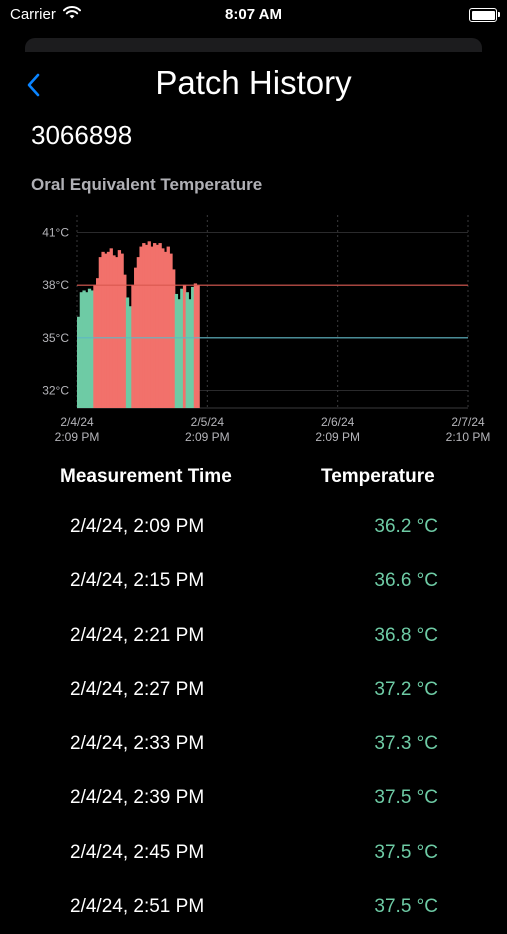  I want to click on x-tick-date: 2/6/24, so click(338, 422).